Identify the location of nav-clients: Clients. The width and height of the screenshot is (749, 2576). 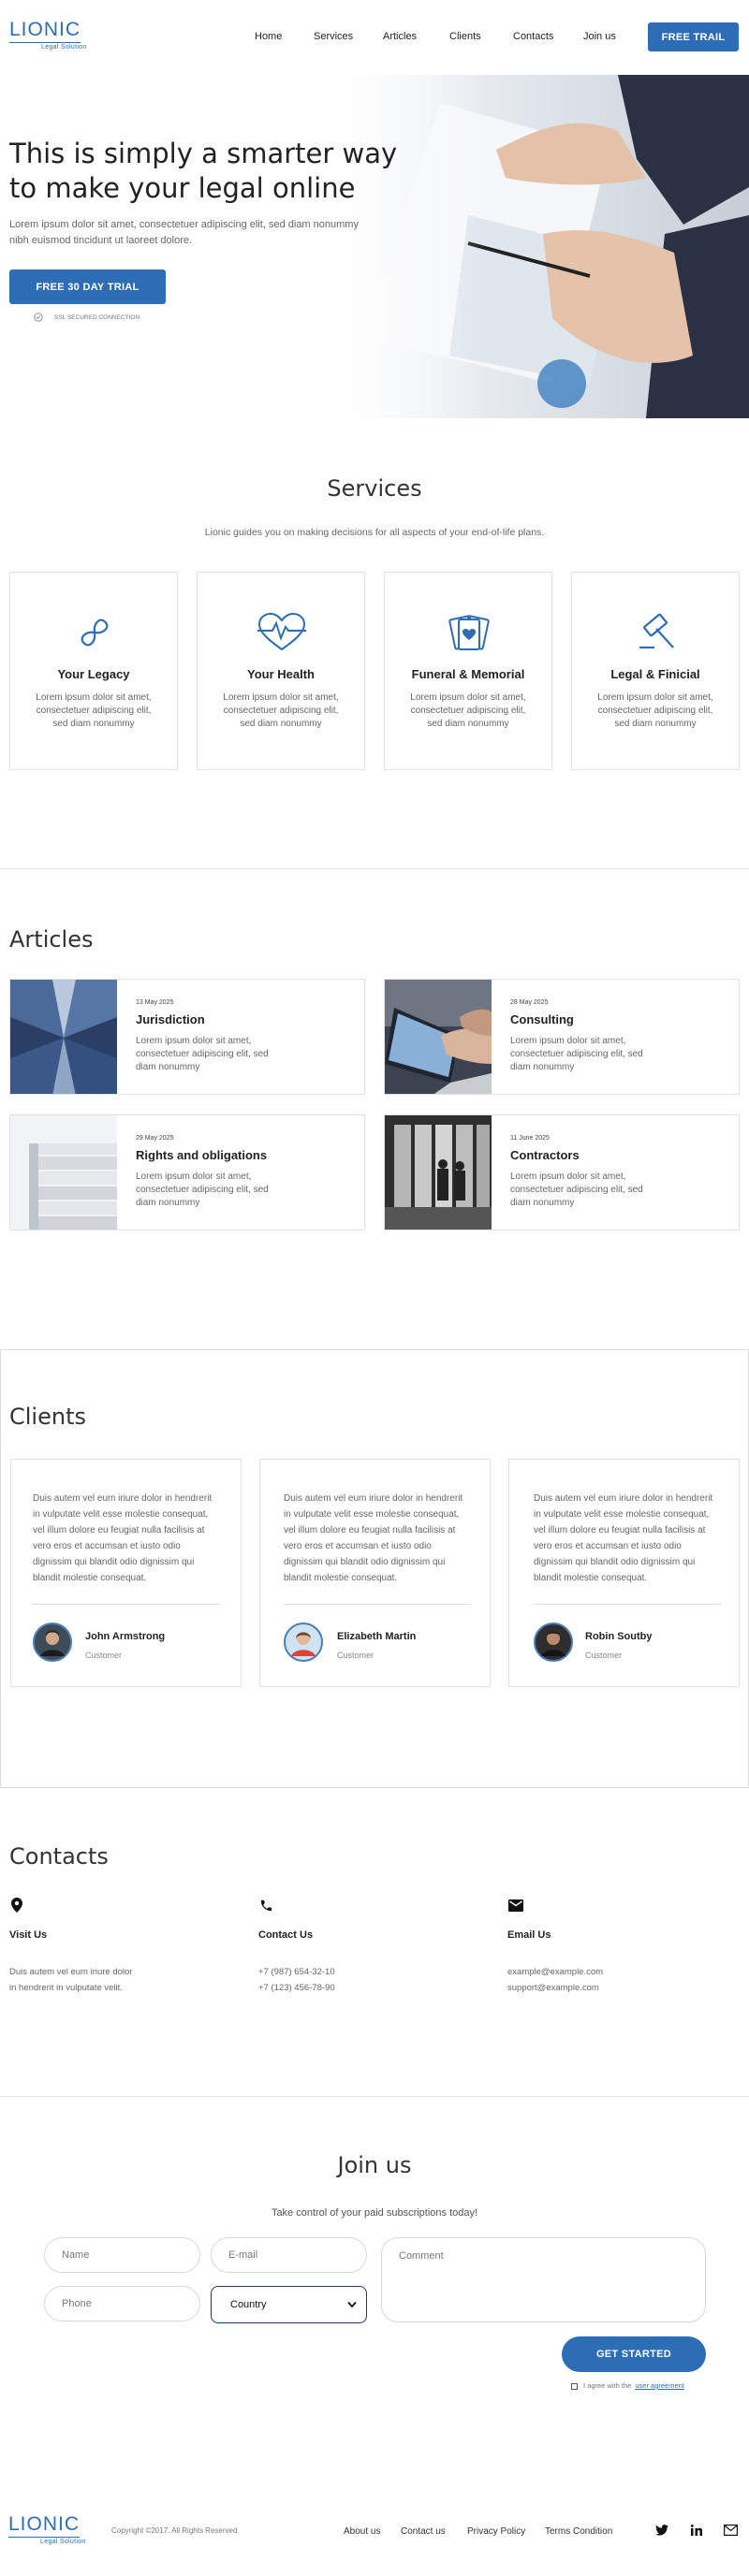
(465, 36).